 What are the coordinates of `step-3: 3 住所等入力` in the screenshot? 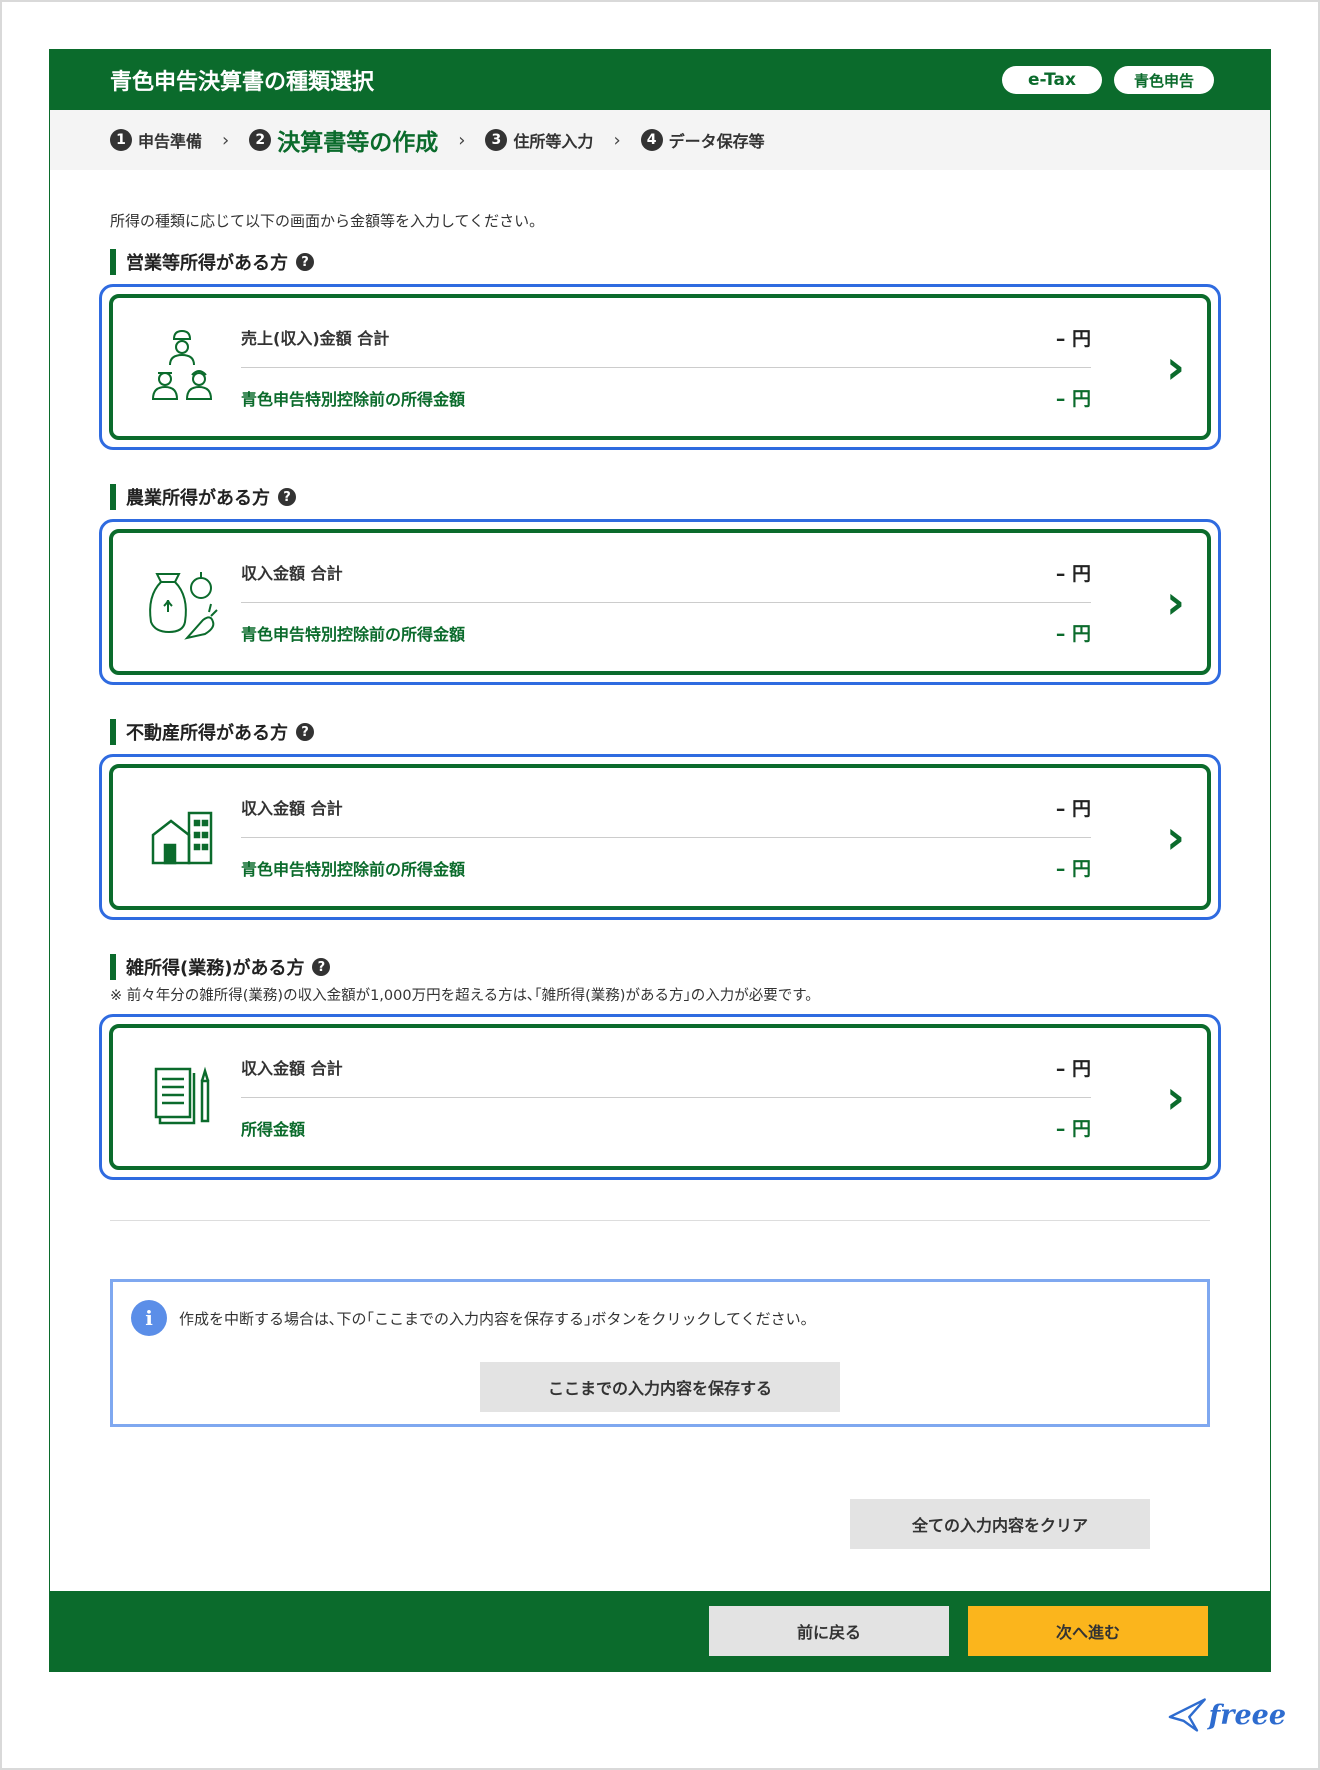 It's located at (539, 140).